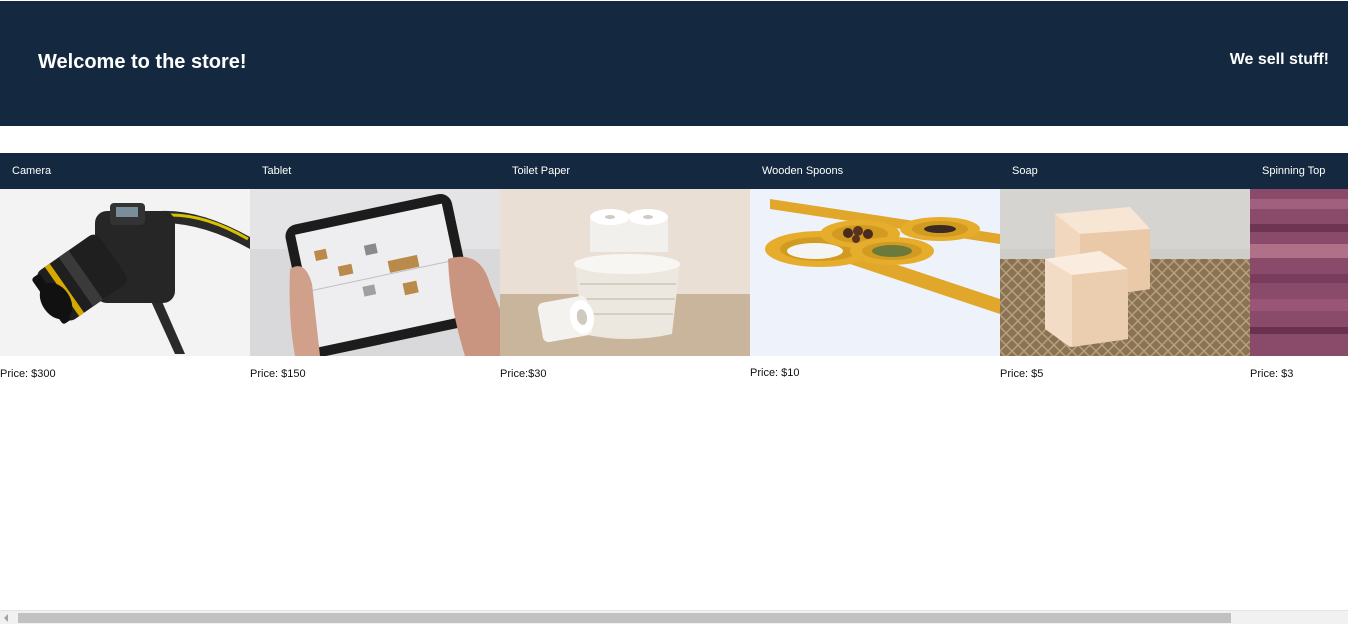 The width and height of the screenshot is (1348, 624). I want to click on tablet-photo, so click(375, 272).